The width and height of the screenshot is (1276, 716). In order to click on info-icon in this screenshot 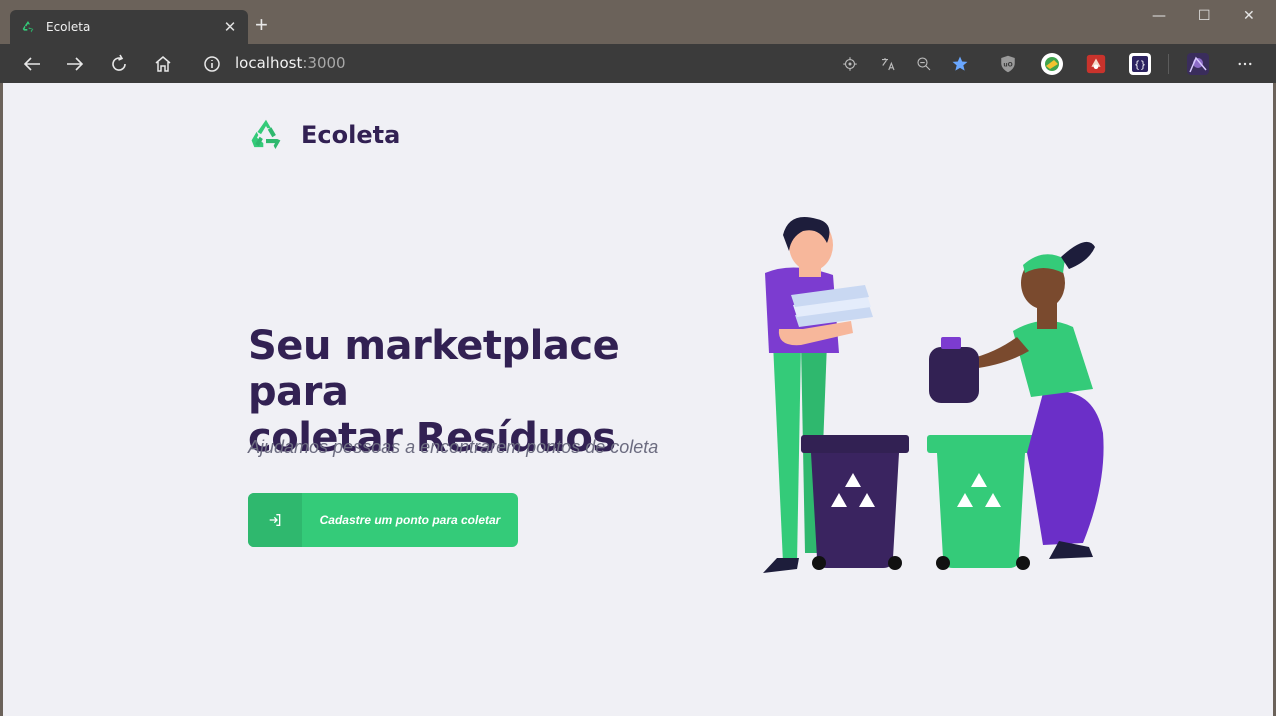, I will do `click(212, 64)`.